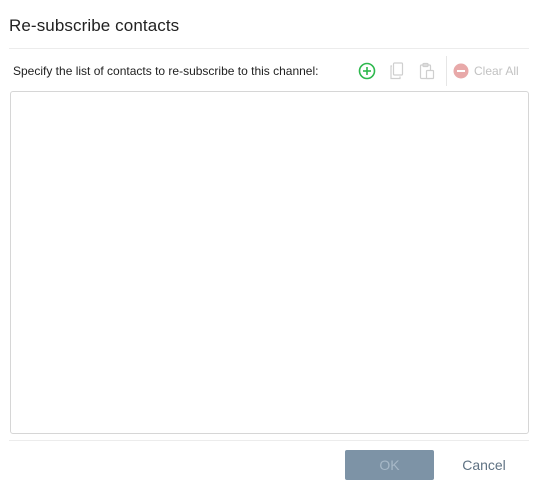 The height and width of the screenshot is (492, 538). What do you see at coordinates (389, 465) in the screenshot?
I see `ok-button: OK` at bounding box center [389, 465].